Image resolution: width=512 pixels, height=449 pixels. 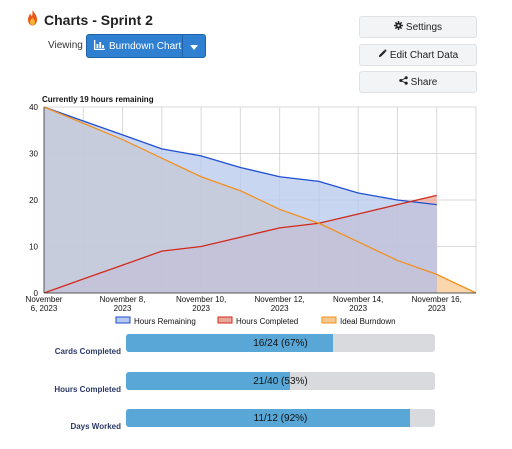 What do you see at coordinates (267, 321) in the screenshot?
I see `legend-label: Hours Completed` at bounding box center [267, 321].